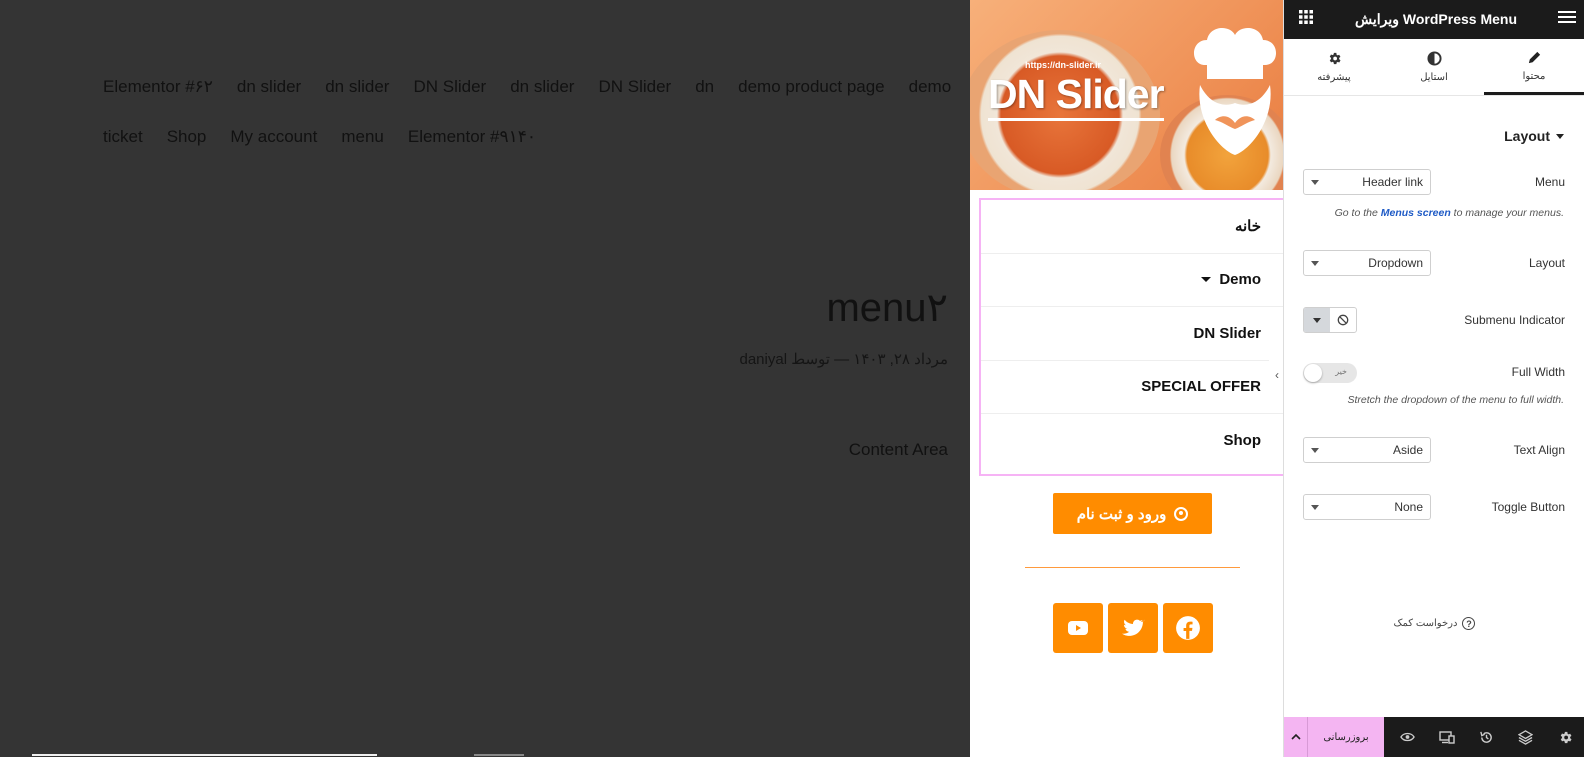  What do you see at coordinates (1132, 387) in the screenshot?
I see `menu-item: SPECIAL OFFER` at bounding box center [1132, 387].